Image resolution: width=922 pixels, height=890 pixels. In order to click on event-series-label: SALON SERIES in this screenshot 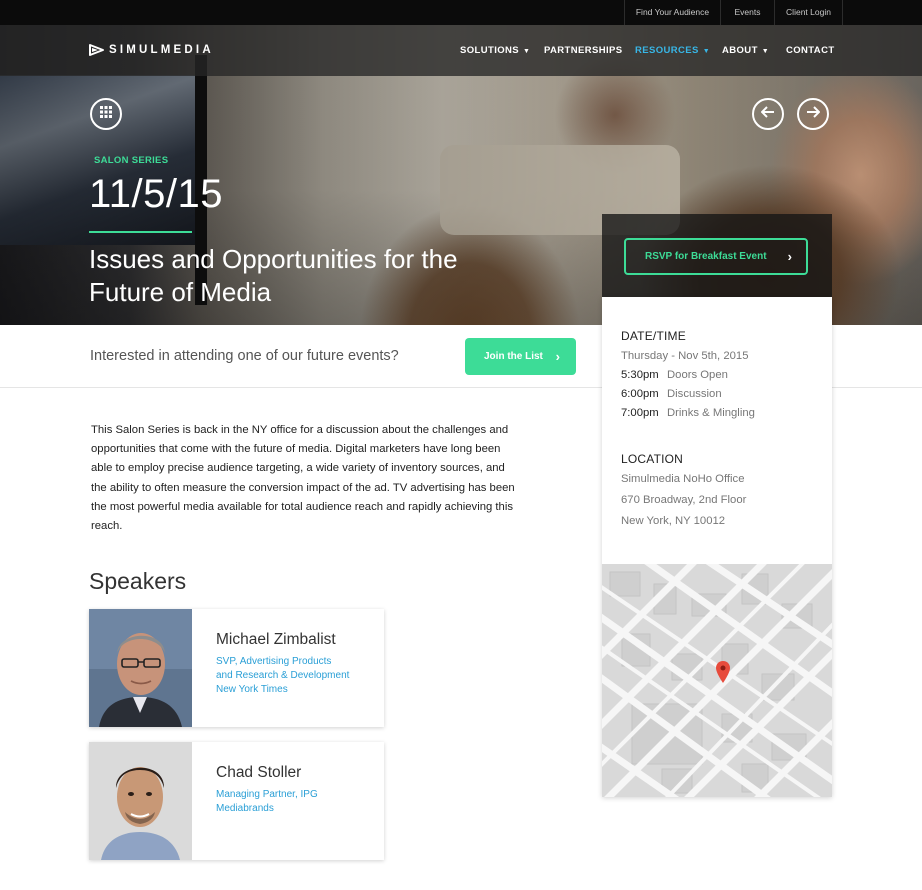, I will do `click(131, 160)`.